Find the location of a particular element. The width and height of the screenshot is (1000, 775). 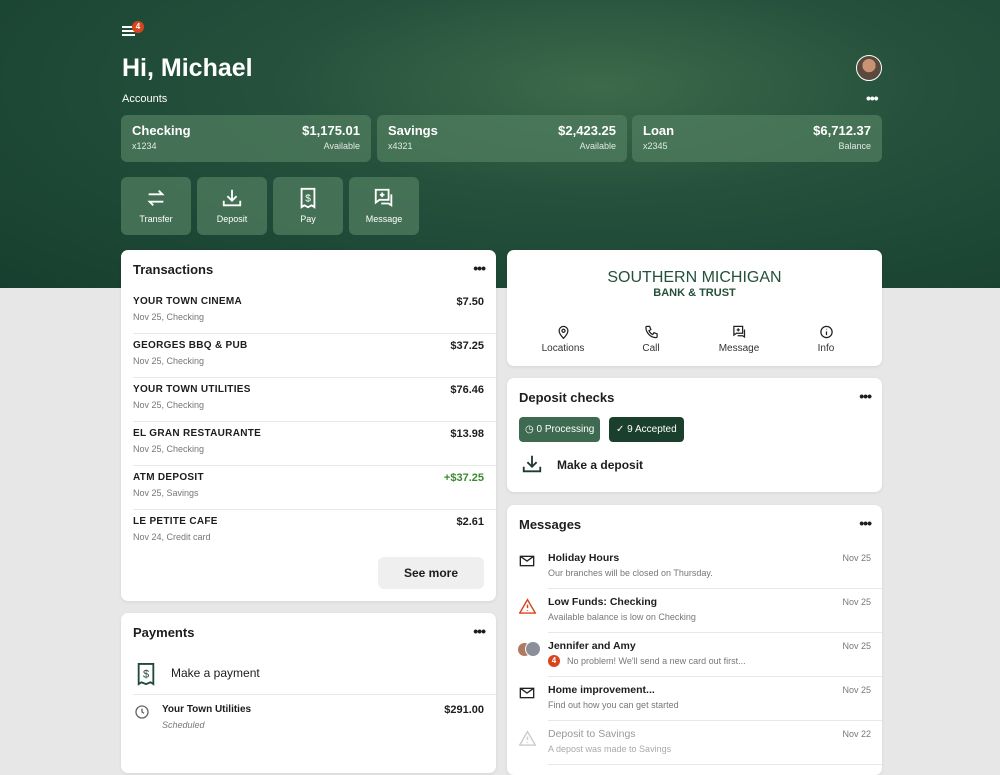

account-card-loan: Loan $6,712.37 x2345 Balance is located at coordinates (757, 138).